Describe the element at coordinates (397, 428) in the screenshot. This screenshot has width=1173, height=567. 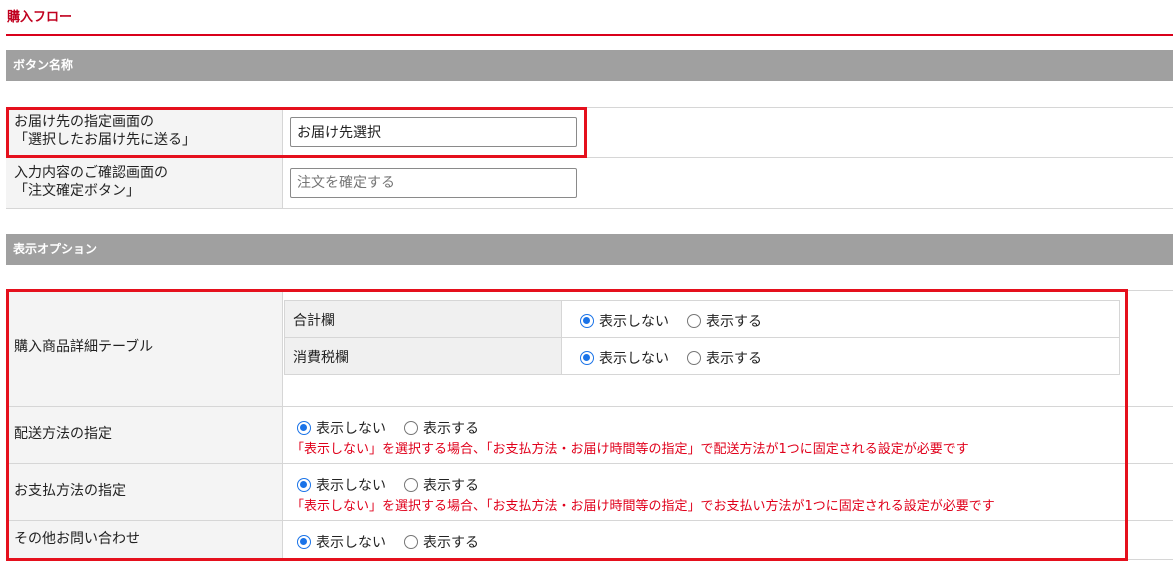
I see `delivery-radio-group: 表示しない 表示する` at that location.